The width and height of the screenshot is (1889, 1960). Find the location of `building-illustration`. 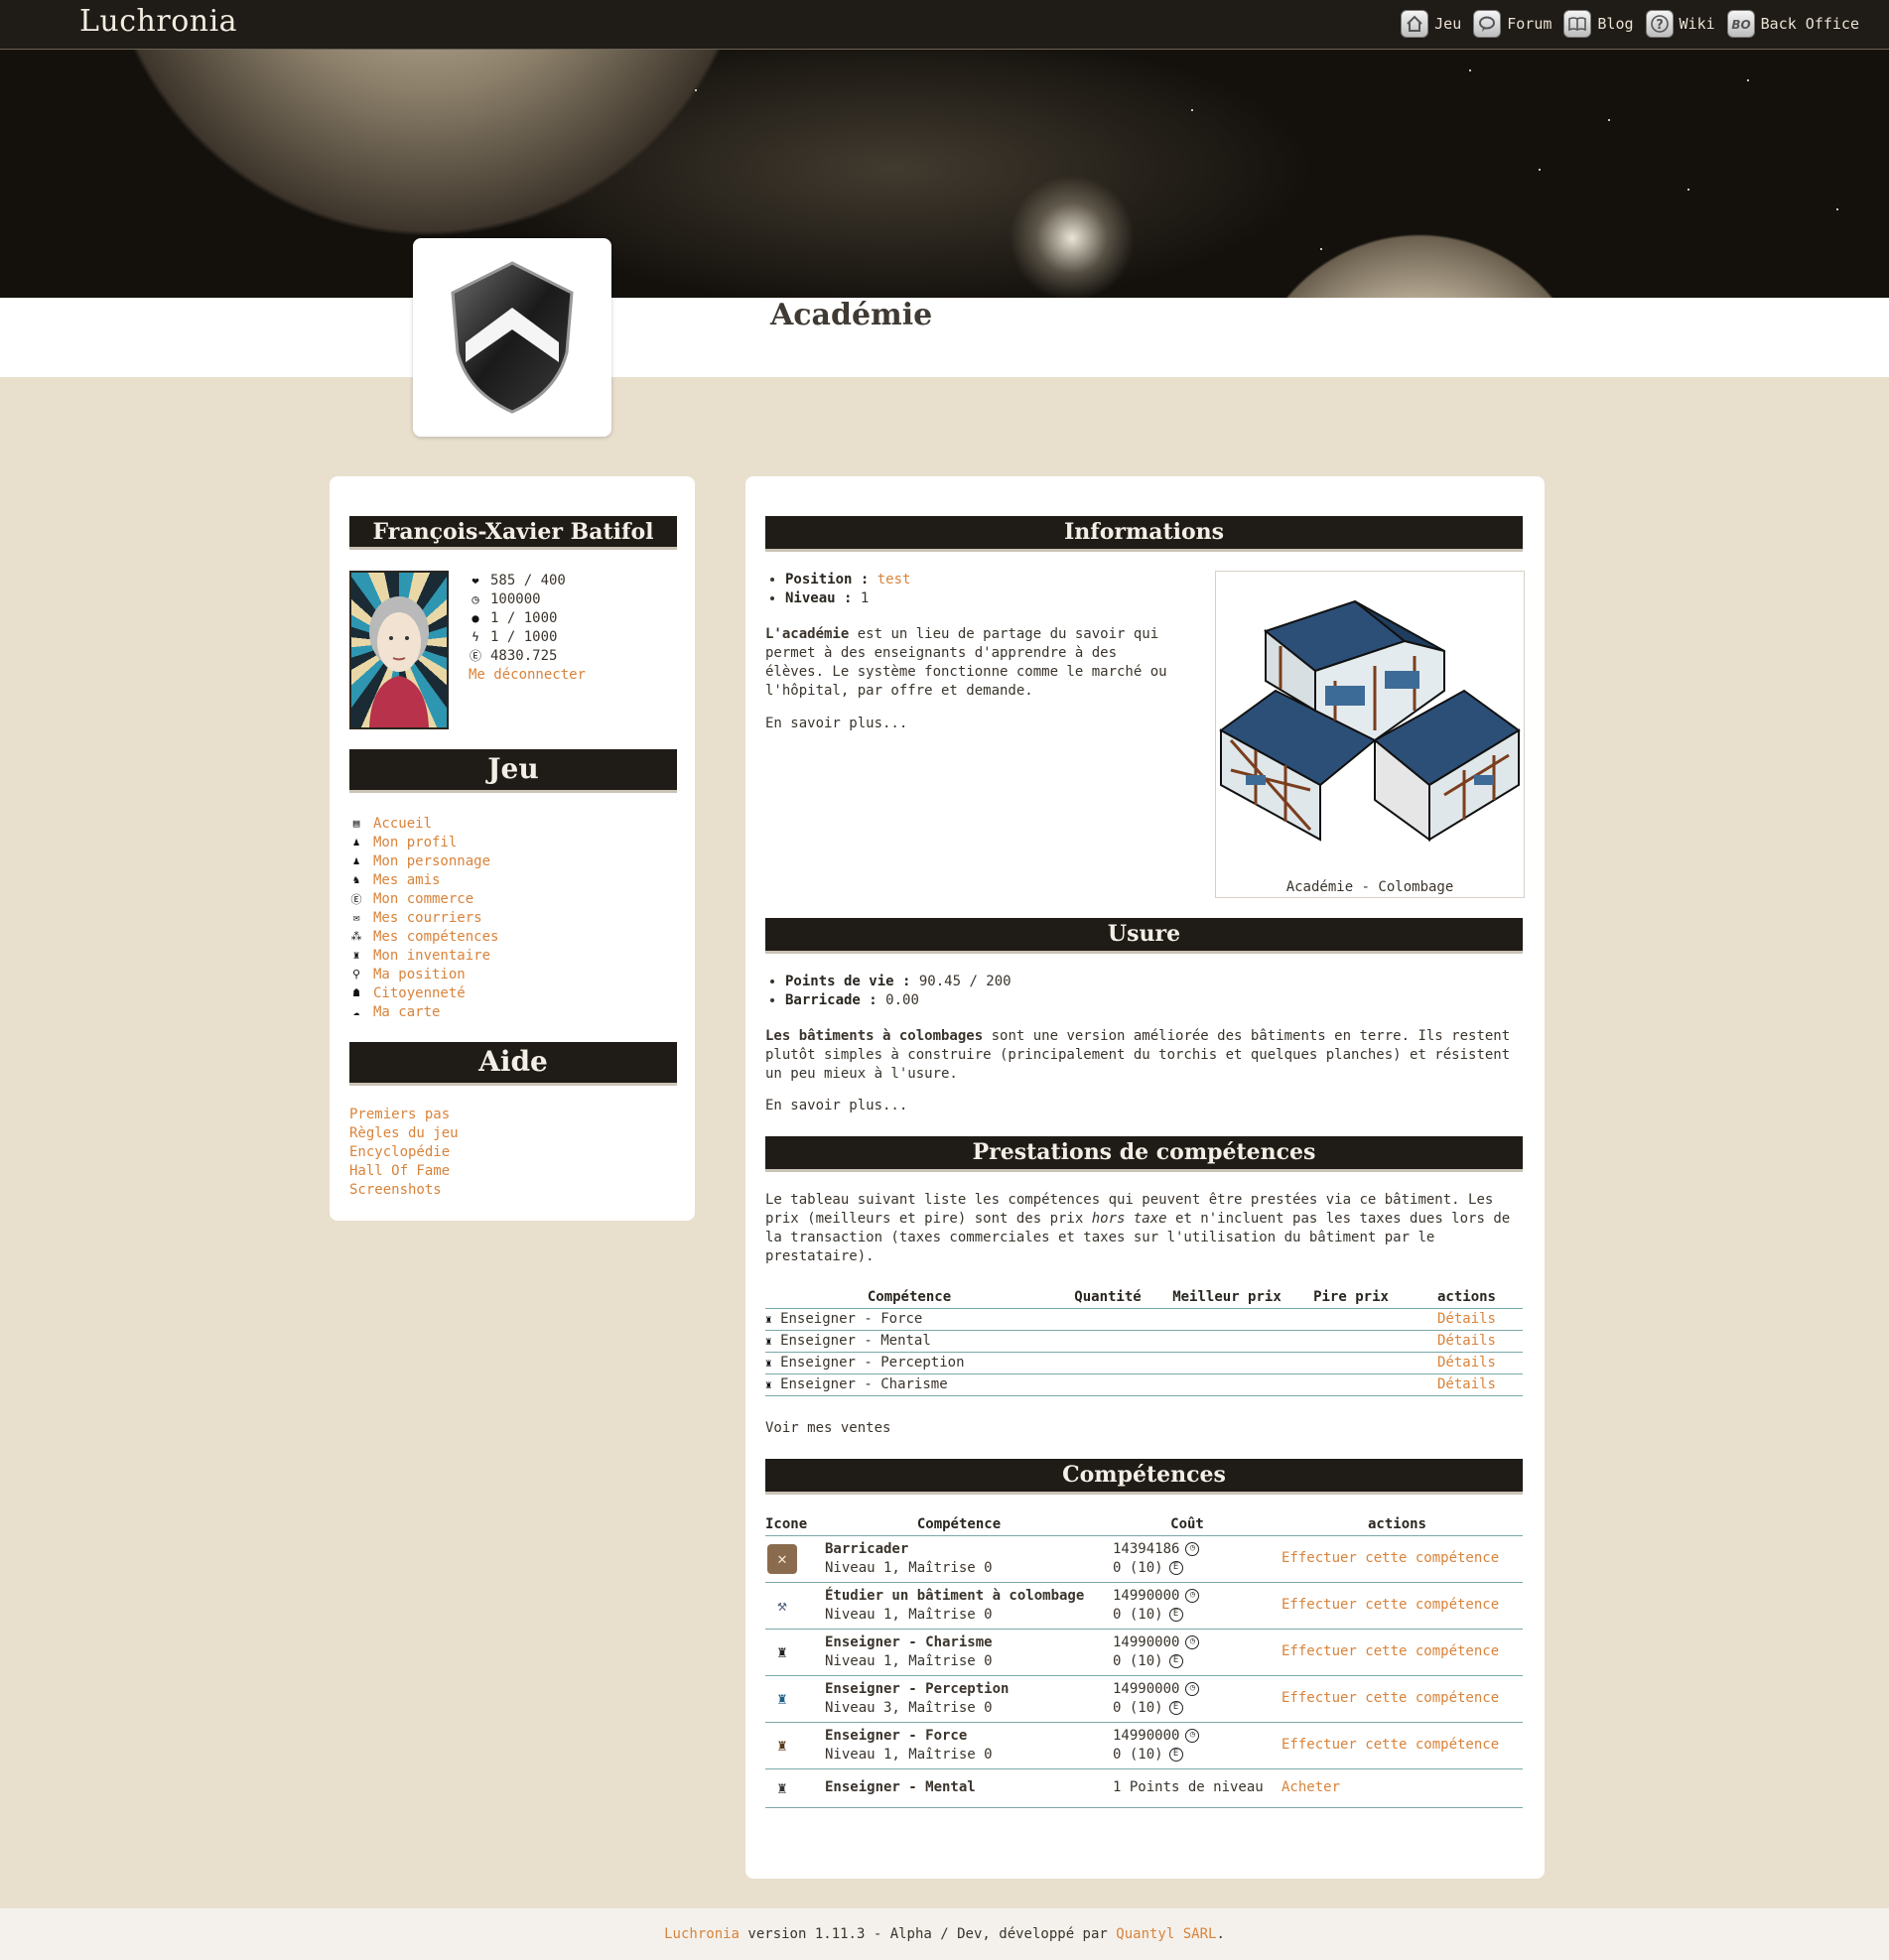

building-illustration is located at coordinates (1370, 720).